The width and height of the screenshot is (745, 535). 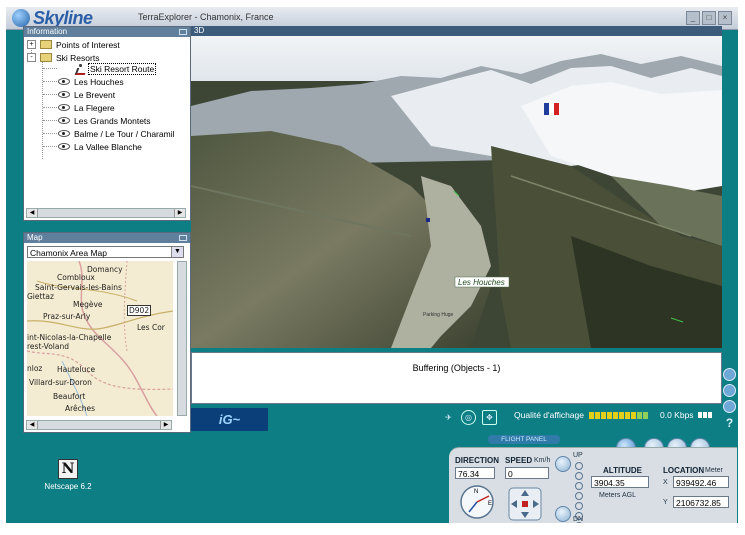 What do you see at coordinates (701, 502) in the screenshot?
I see `y-coordinate-input: 2106732.85` at bounding box center [701, 502].